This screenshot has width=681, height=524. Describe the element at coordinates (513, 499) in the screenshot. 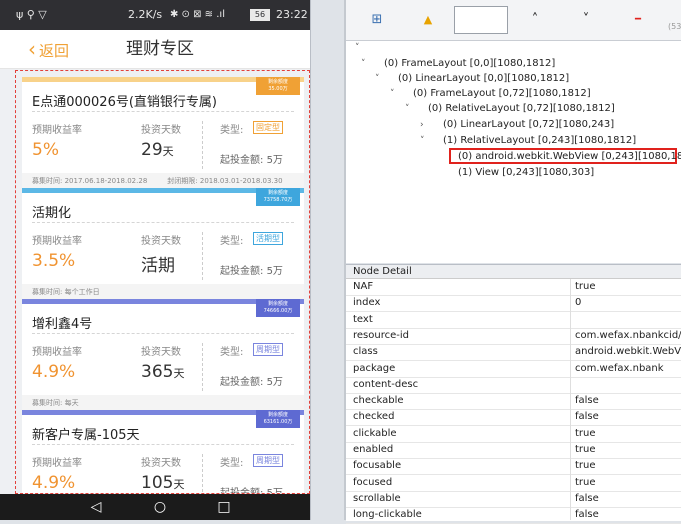

I see `detail-row: scrollable false` at that location.